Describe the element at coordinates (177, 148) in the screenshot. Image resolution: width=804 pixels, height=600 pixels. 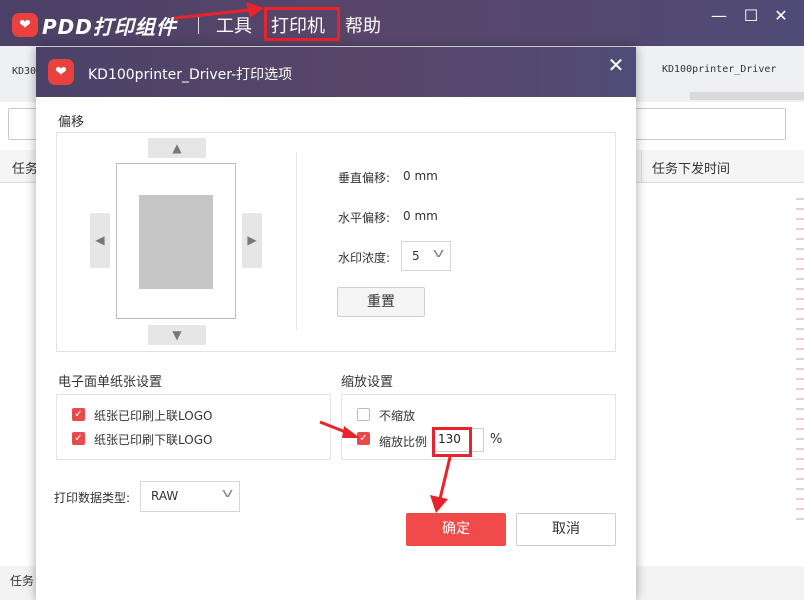
I see `arrow-up-icon: ▲` at that location.